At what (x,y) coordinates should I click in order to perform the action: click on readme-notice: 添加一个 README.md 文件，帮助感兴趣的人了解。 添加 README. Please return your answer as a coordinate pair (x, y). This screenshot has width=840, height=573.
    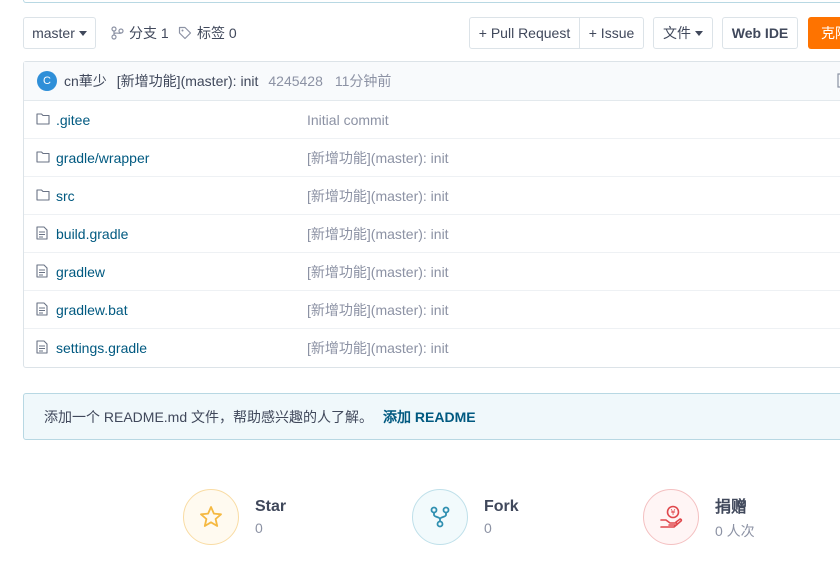
    Looking at the image, I should click on (431, 416).